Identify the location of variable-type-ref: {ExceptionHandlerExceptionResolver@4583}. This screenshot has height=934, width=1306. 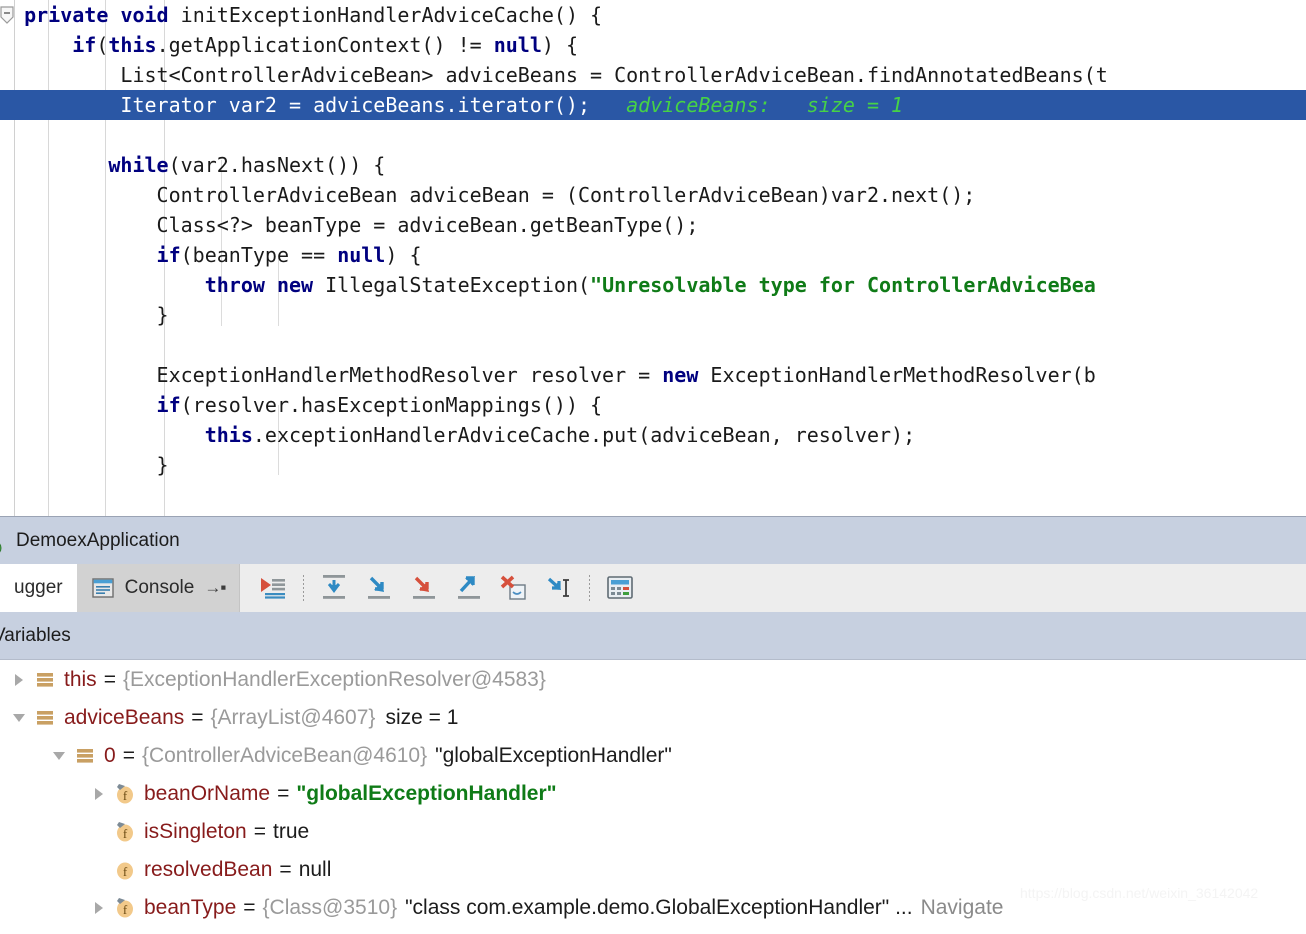
(334, 679).